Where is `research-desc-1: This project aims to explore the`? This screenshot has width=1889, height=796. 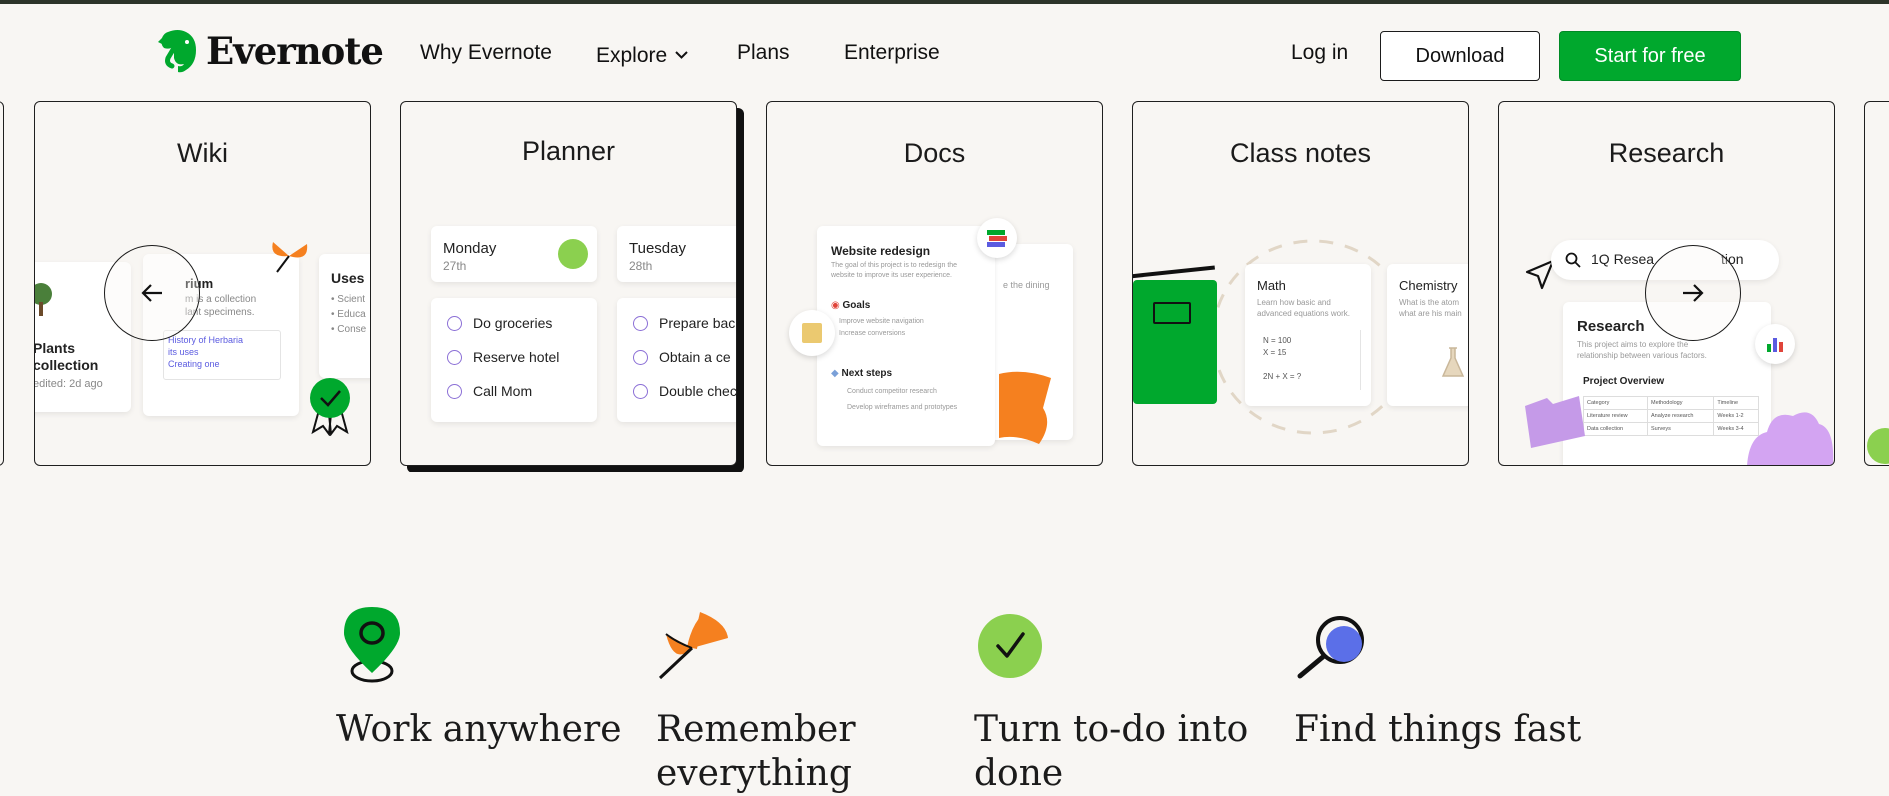
research-desc-1: This project aims to explore the is located at coordinates (1633, 344).